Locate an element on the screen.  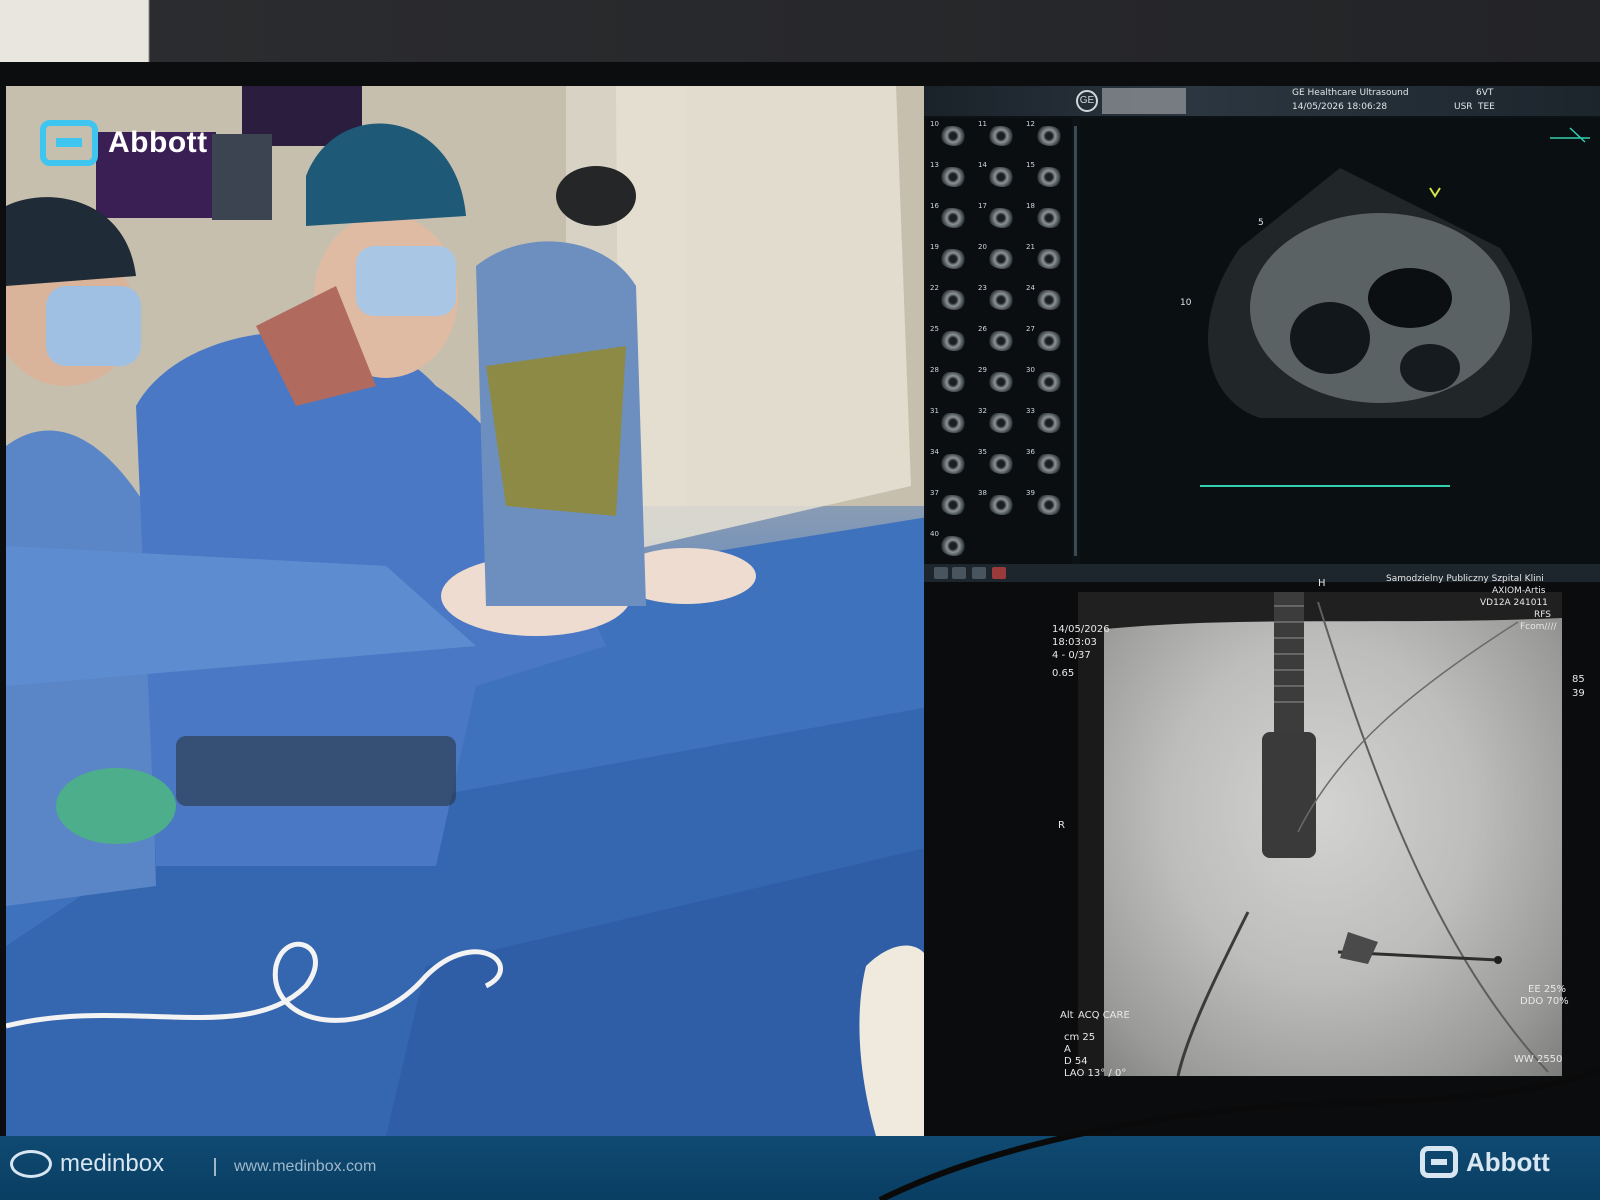
clip-thumbnail: 31 is located at coordinates (950, 422).